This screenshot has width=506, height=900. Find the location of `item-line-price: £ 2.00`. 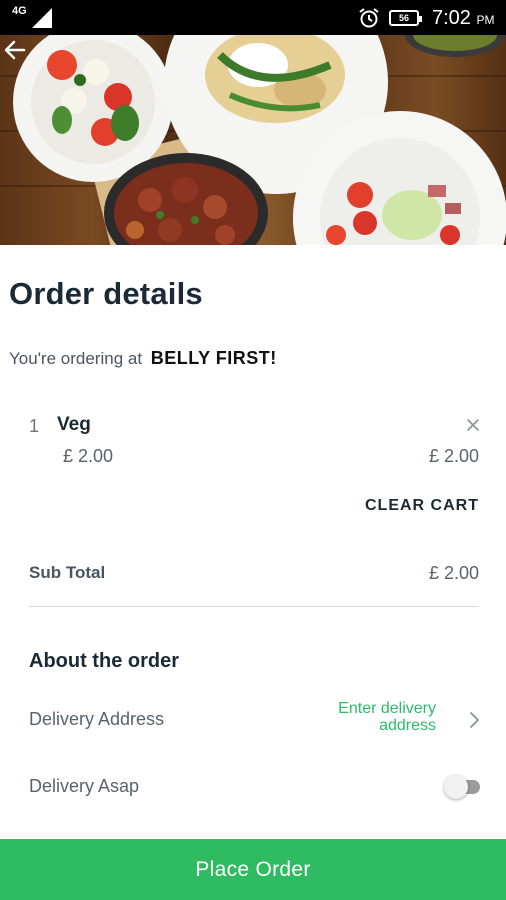

item-line-price: £ 2.00 is located at coordinates (453, 456).